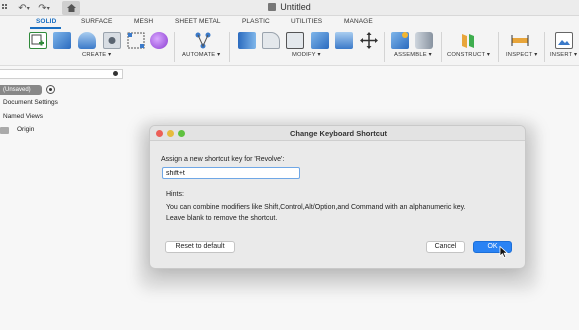 The height and width of the screenshot is (330, 579). Describe the element at coordinates (564, 40) in the screenshot. I see `insert-image-icon` at that location.